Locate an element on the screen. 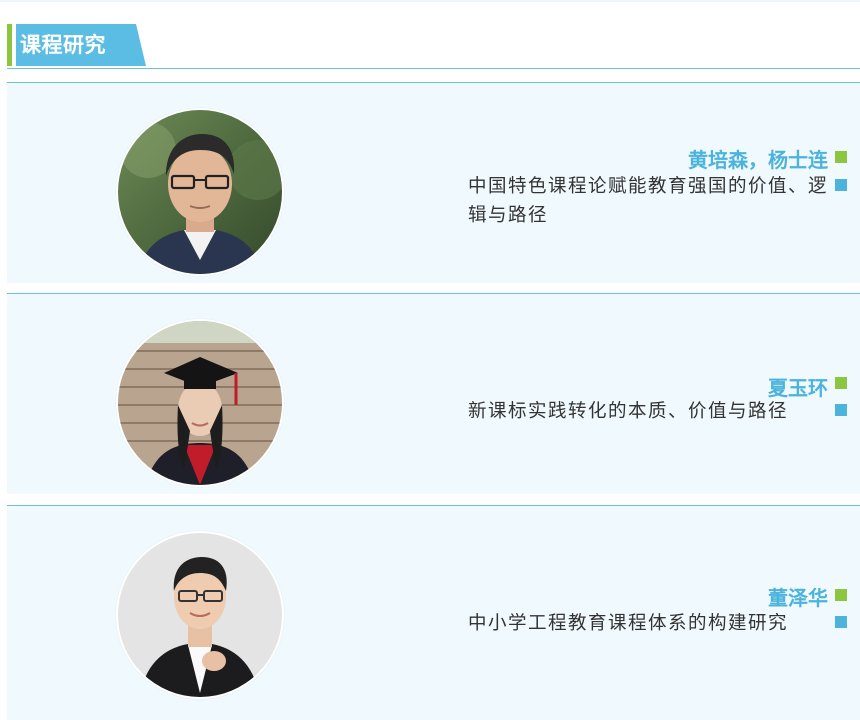 The width and height of the screenshot is (860, 720). portrait-woman-graduation-cap-image is located at coordinates (200, 403).